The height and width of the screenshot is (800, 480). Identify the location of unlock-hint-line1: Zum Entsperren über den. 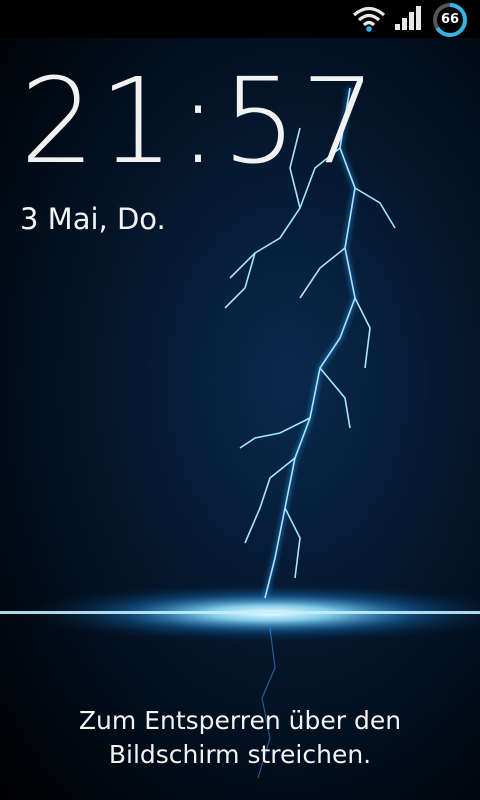
(240, 720).